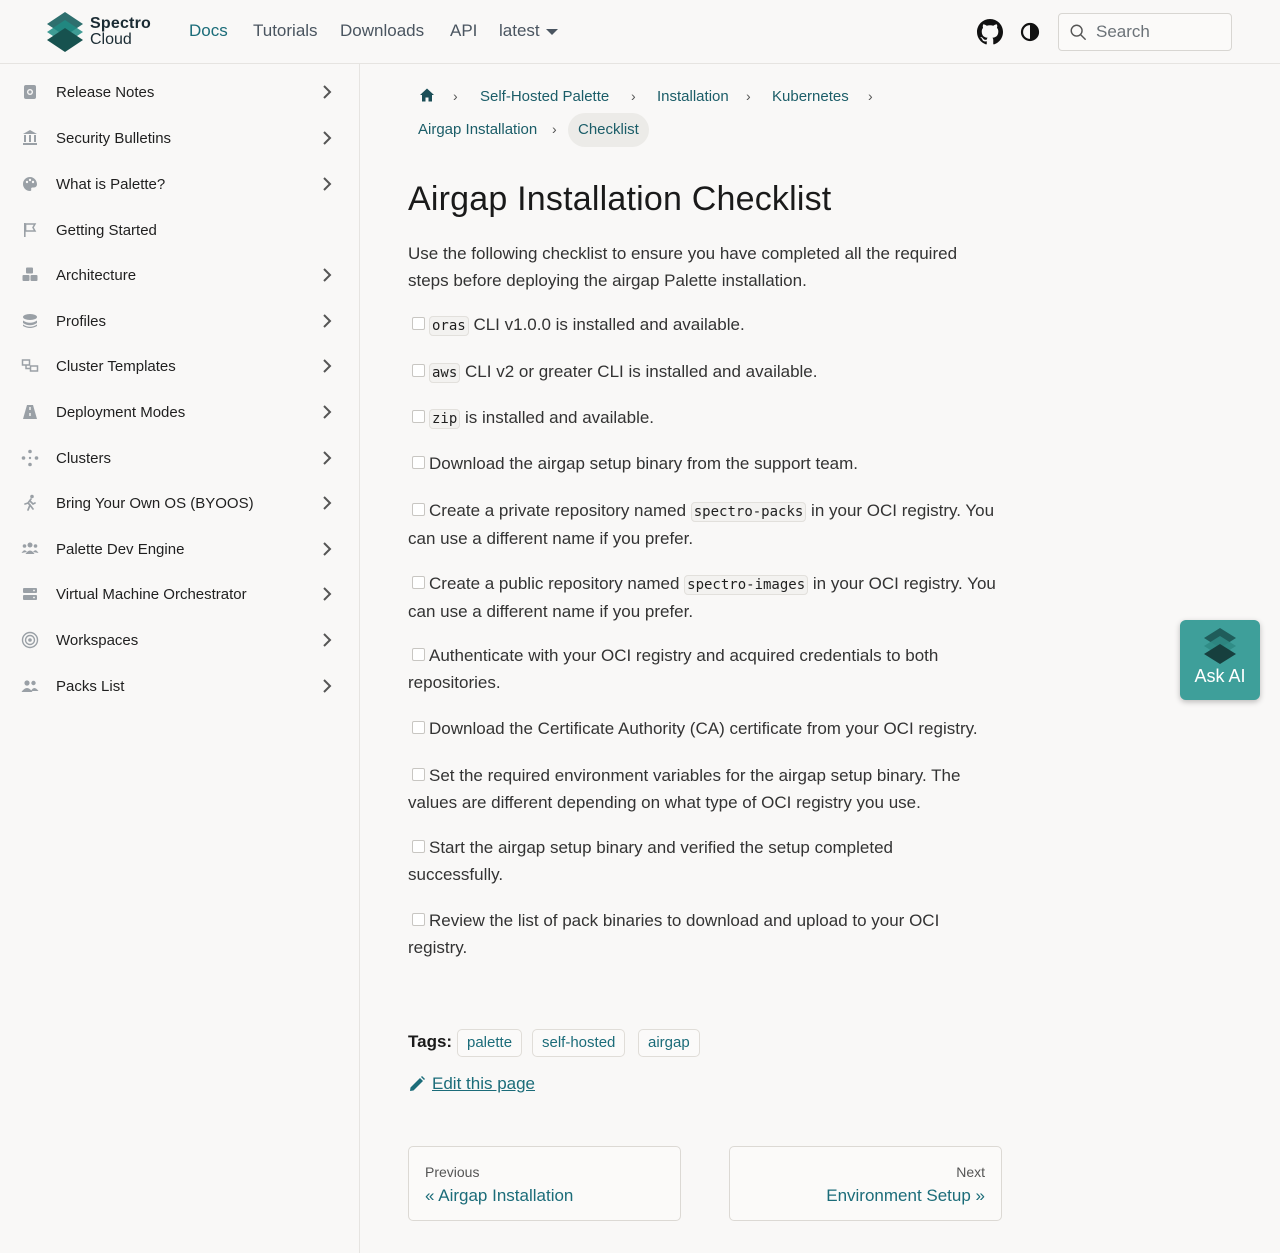  Describe the element at coordinates (111, 39) in the screenshot. I see `logo-line2: Cloud` at that location.